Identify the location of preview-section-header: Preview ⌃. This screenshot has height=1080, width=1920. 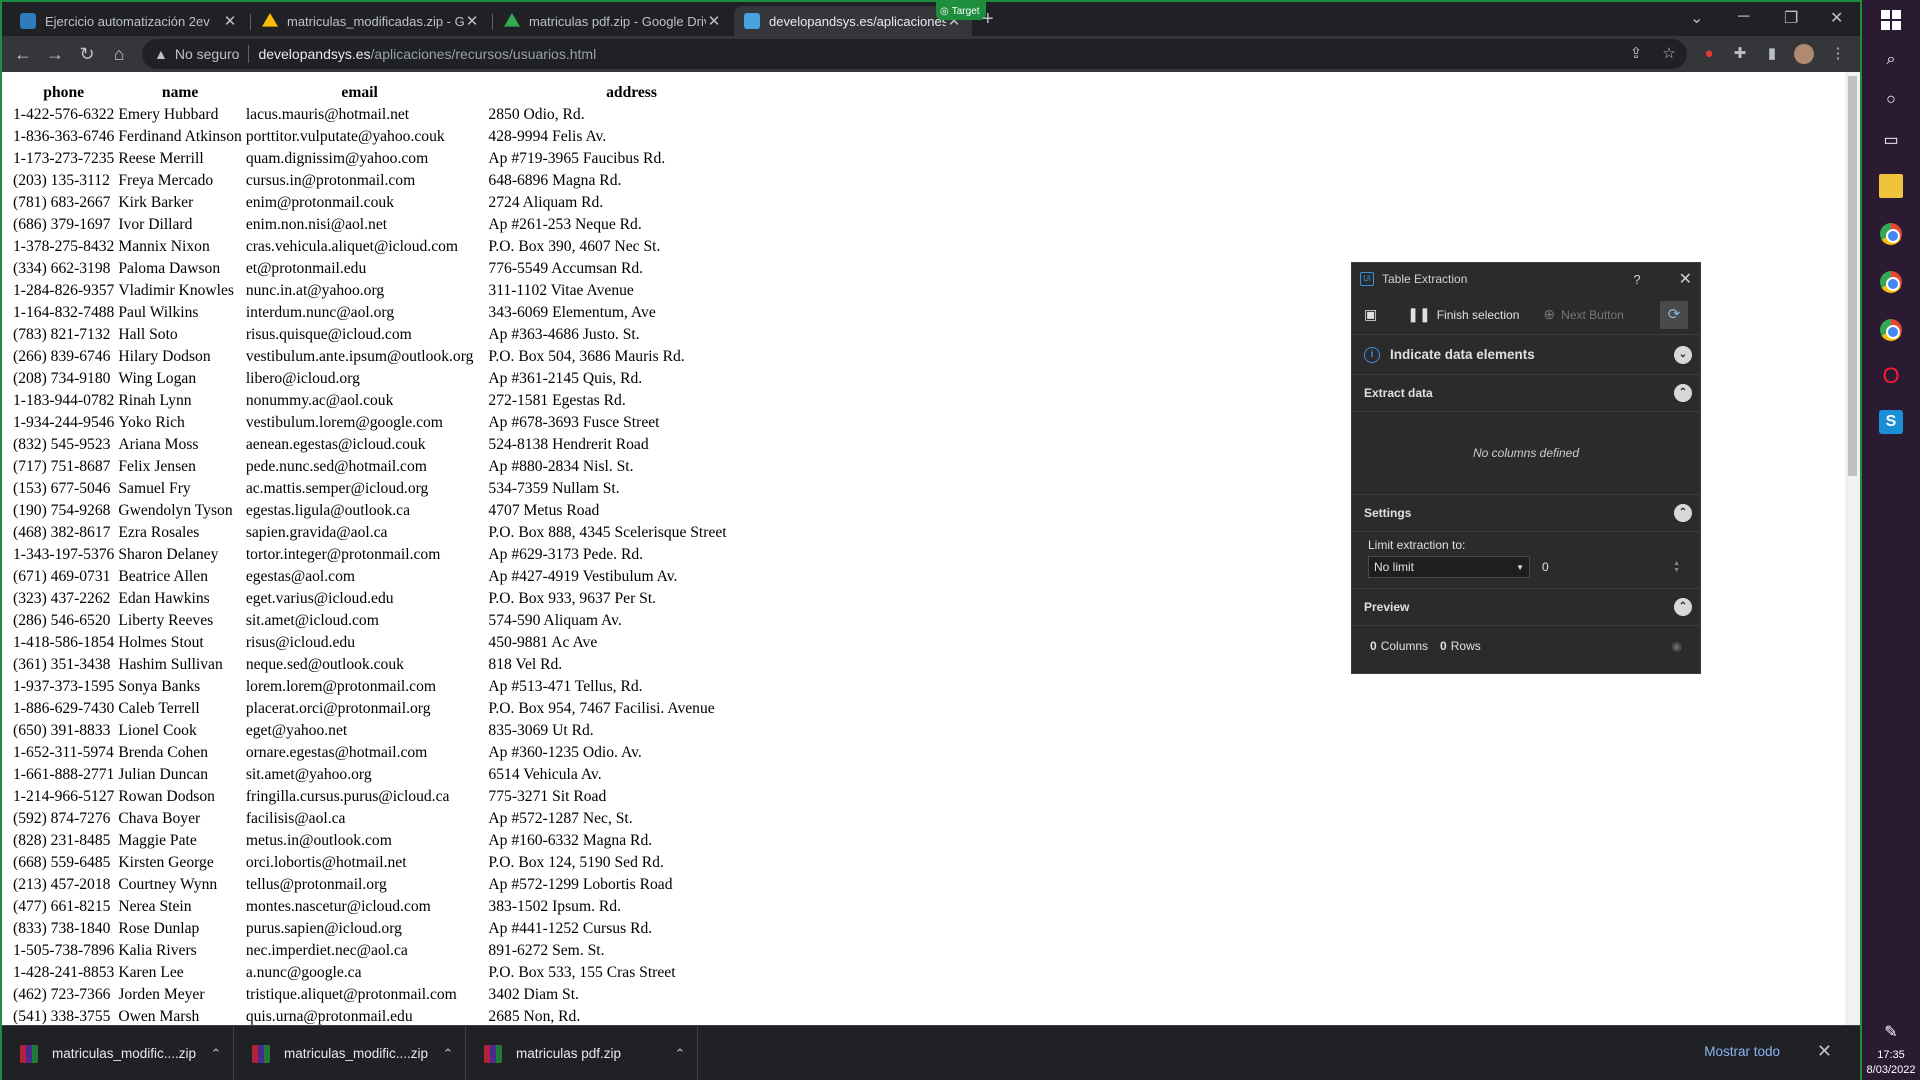
(1526, 607).